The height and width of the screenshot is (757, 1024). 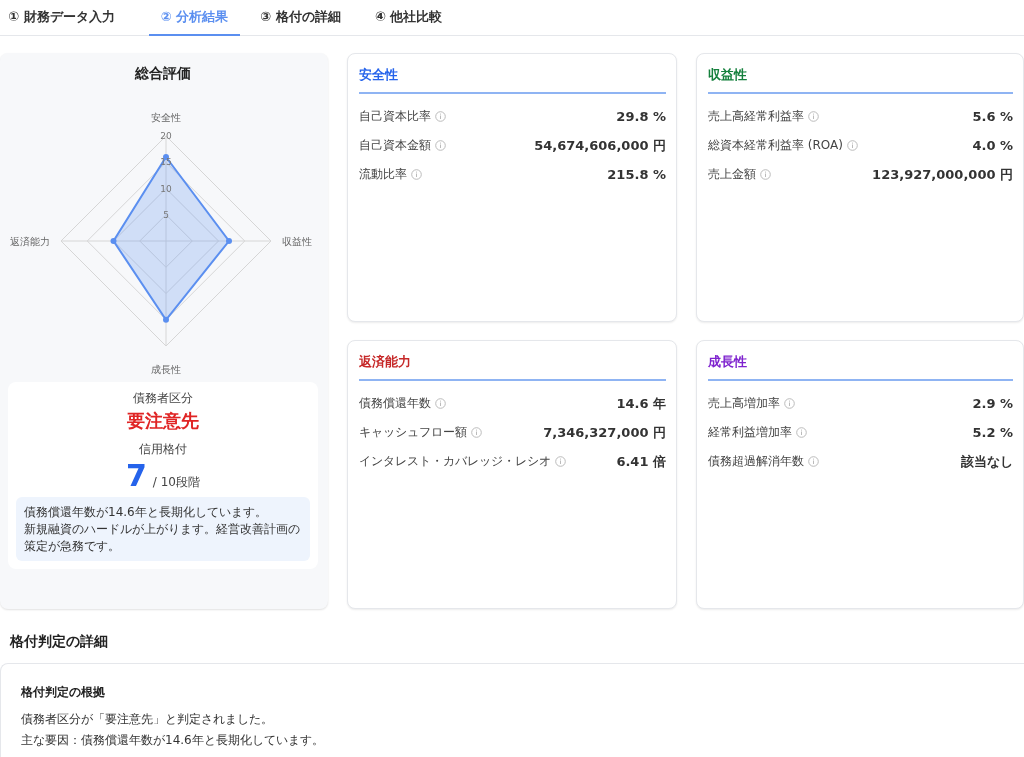 I want to click on metric-label: キャッシュフロー額, so click(x=413, y=432).